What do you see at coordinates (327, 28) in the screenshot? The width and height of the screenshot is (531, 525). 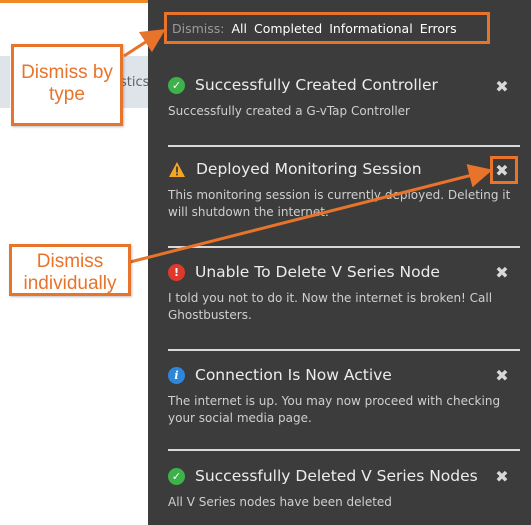 I see `dismiss-bar-highlight` at bounding box center [327, 28].